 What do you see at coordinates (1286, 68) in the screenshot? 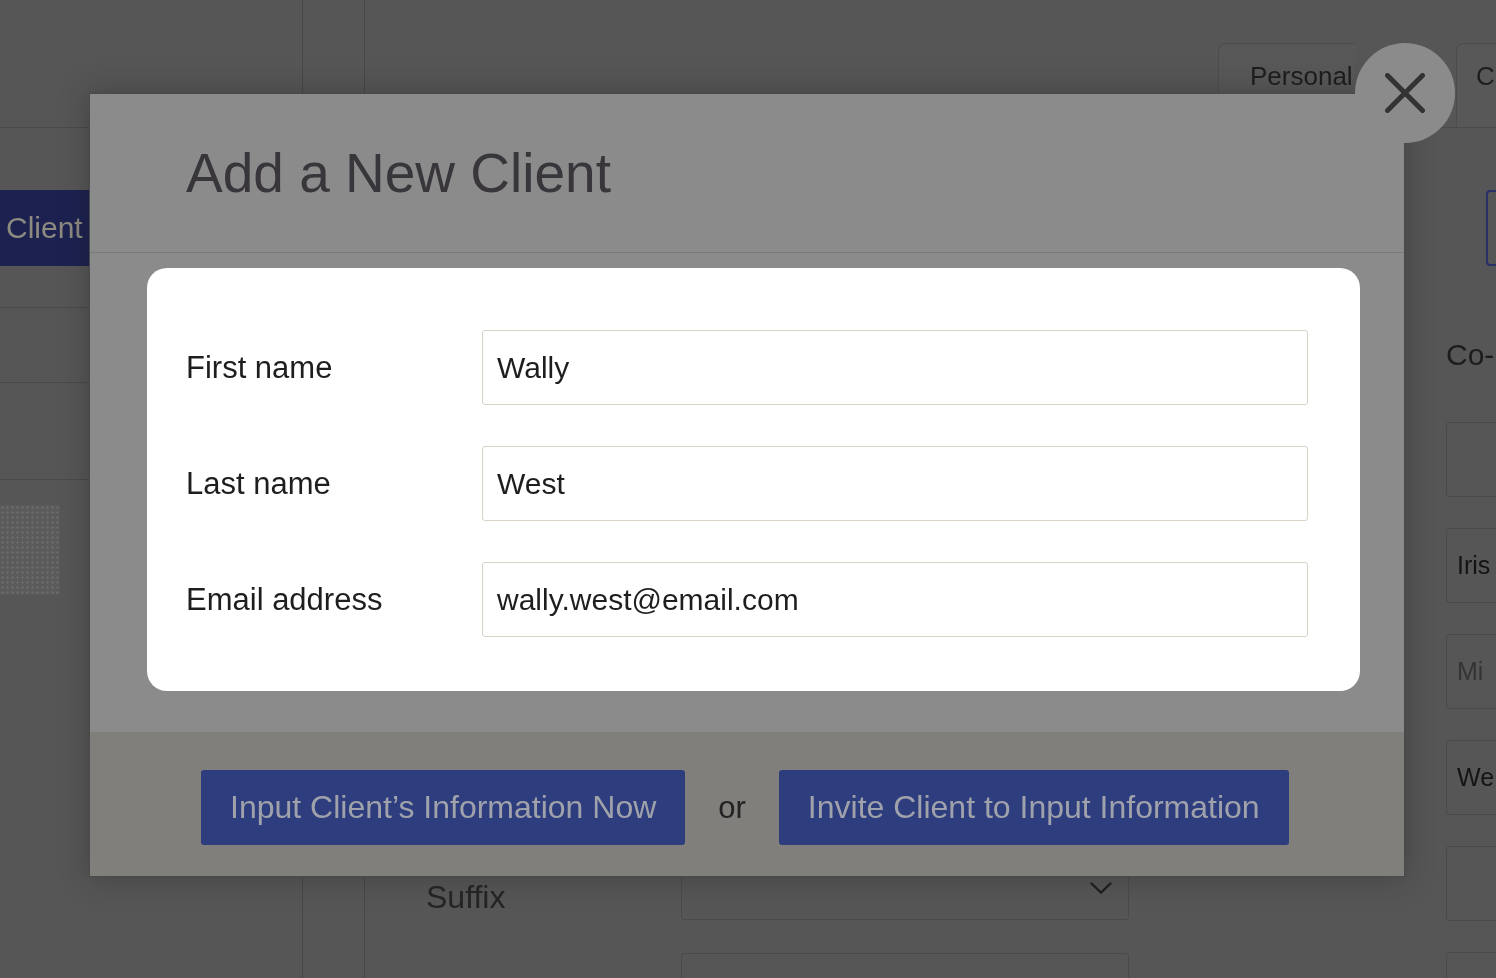
I see `tab: Personal` at bounding box center [1286, 68].